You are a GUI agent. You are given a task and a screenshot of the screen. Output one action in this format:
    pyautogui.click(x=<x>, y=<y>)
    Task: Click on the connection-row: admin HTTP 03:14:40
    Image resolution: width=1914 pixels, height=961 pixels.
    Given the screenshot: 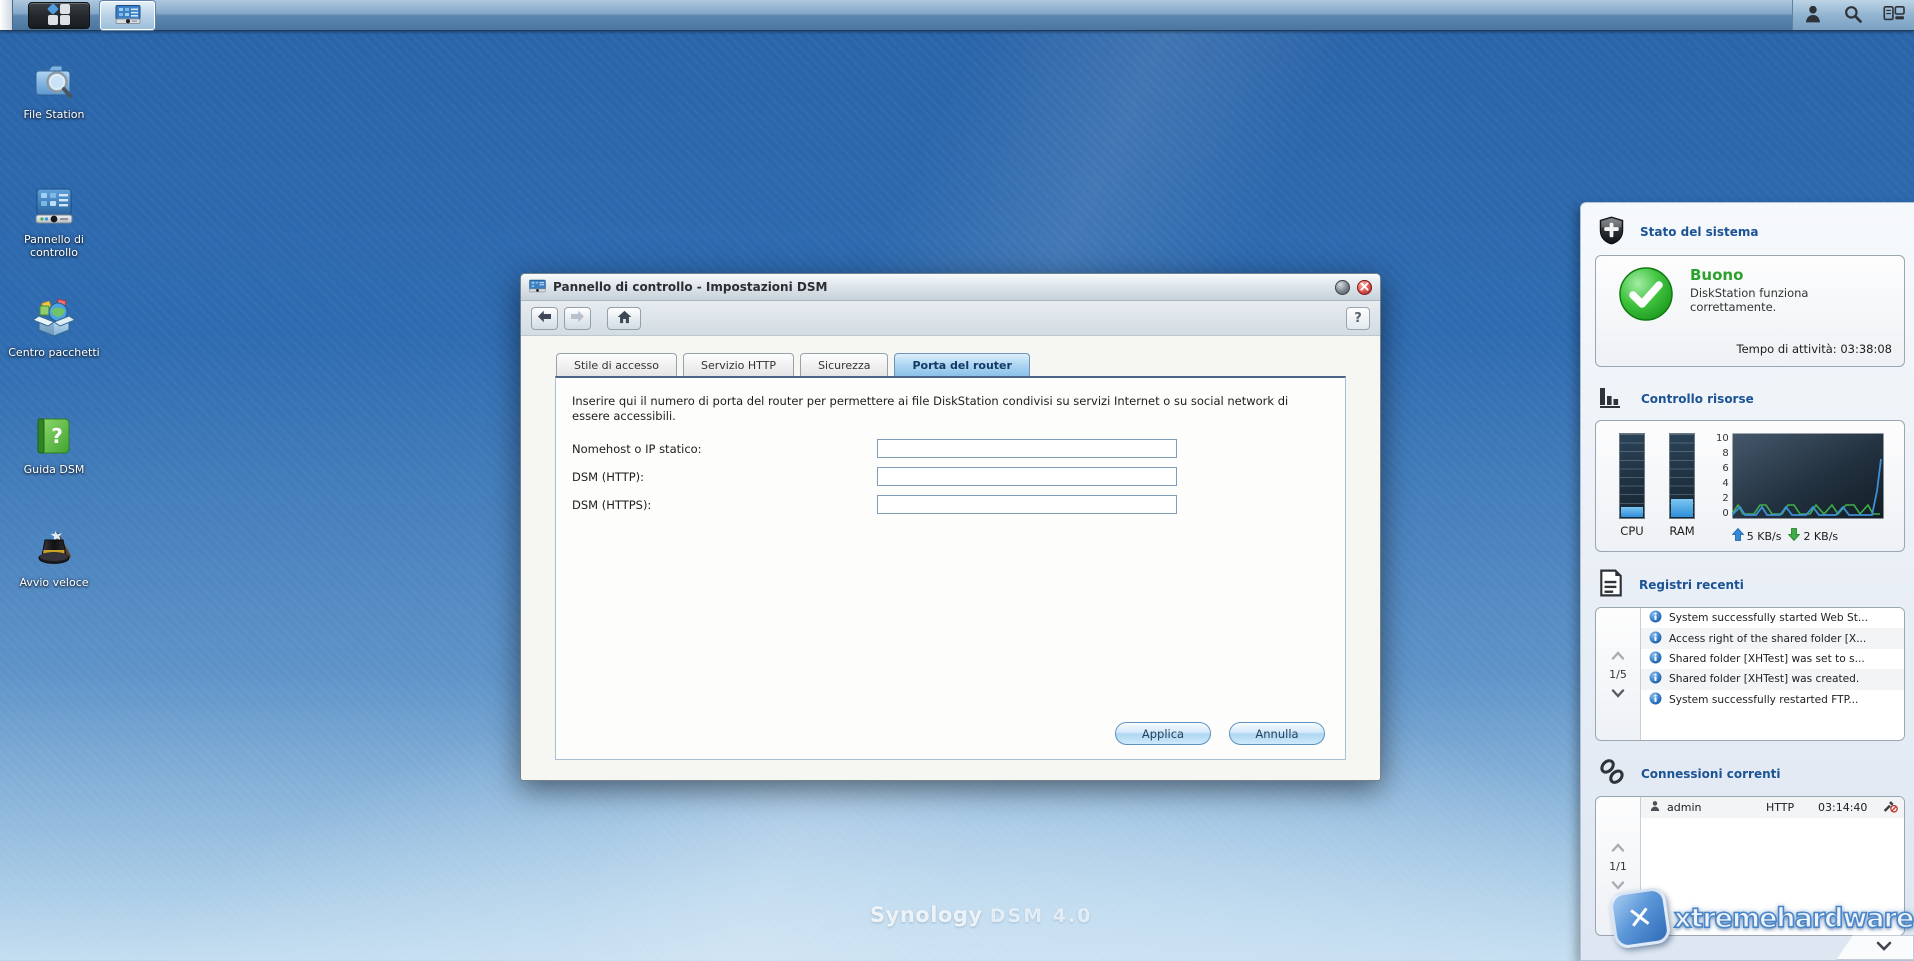 What is the action you would take?
    pyautogui.click(x=1772, y=807)
    